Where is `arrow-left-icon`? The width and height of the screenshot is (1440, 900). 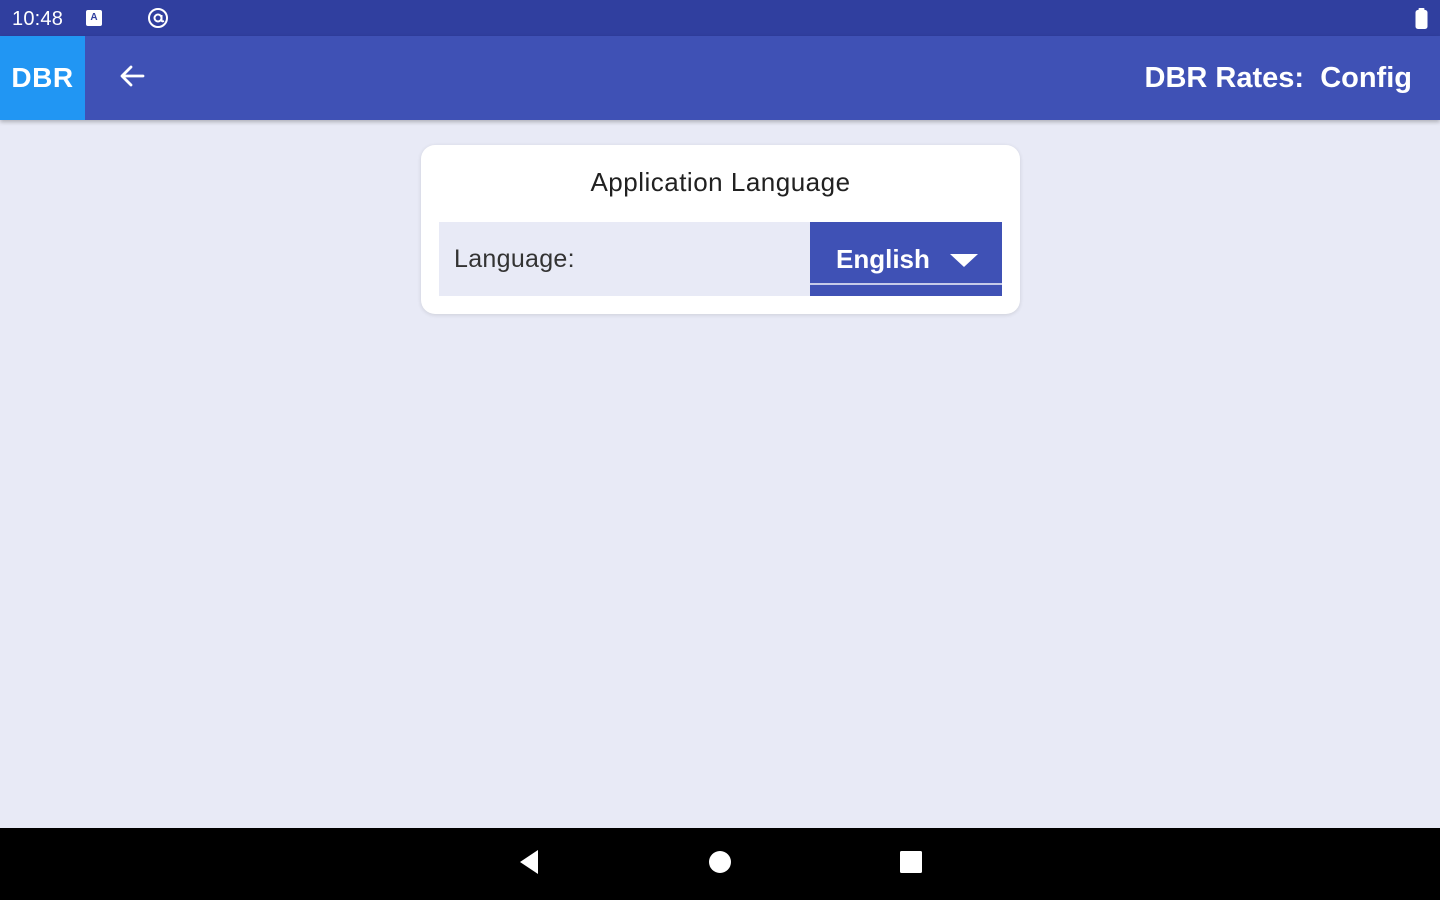
arrow-left-icon is located at coordinates (132, 78).